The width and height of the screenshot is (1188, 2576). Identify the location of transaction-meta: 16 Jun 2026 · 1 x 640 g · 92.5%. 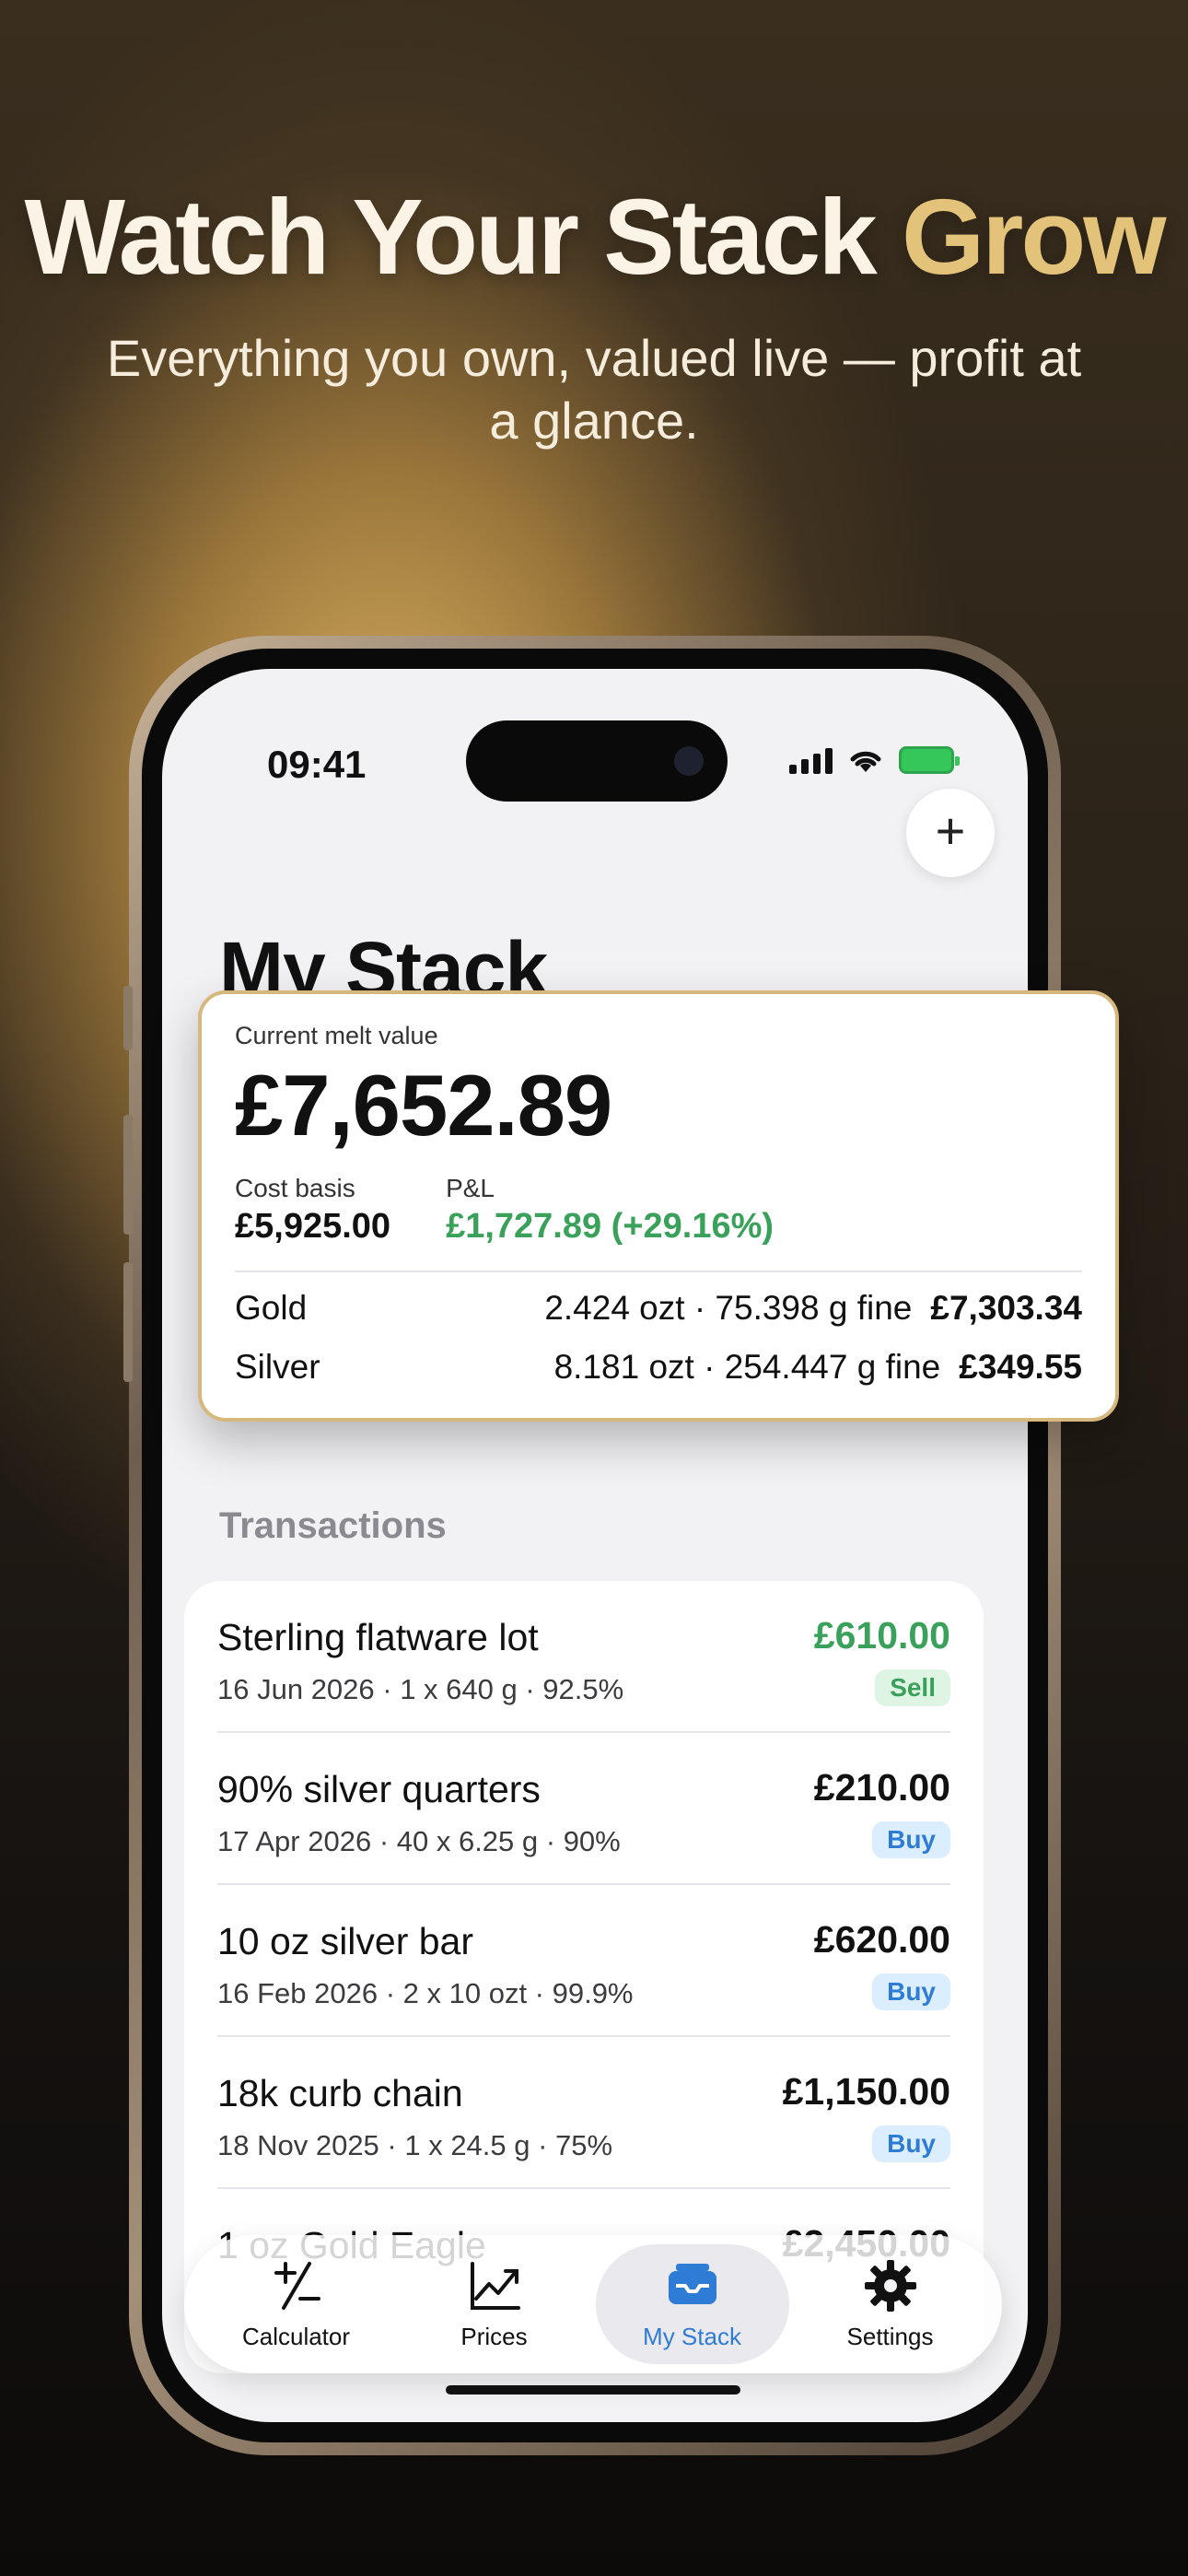
(420, 1689).